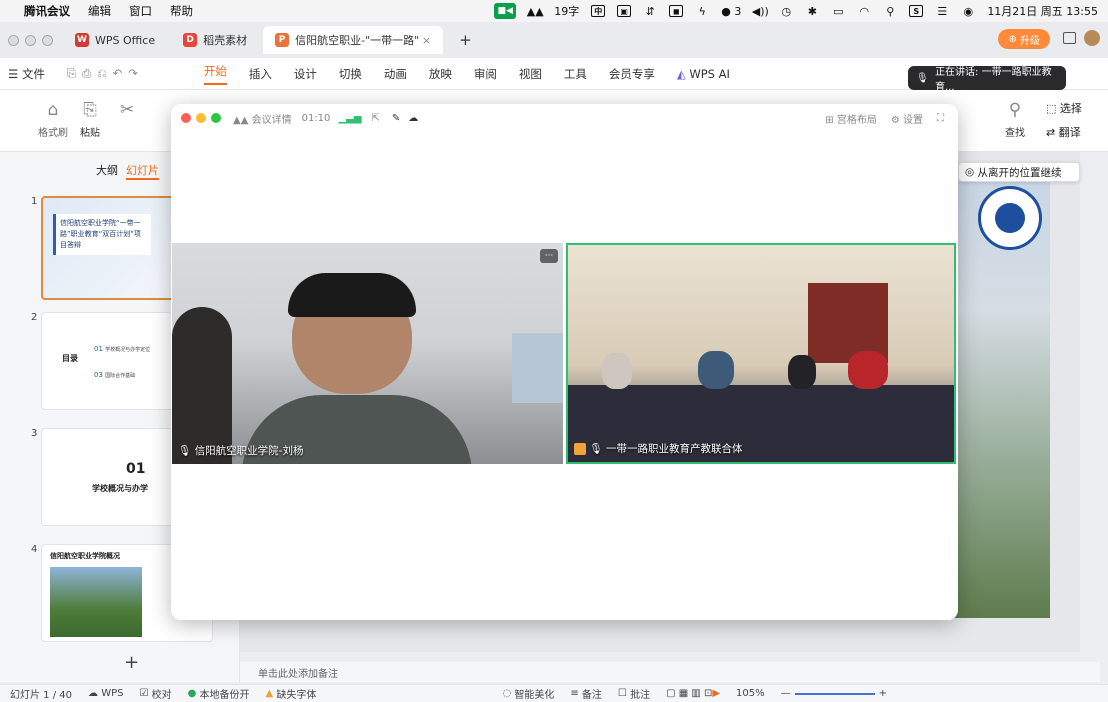  What do you see at coordinates (761, 353) in the screenshot?
I see `participant-video-2: 🎙 一带一路职业教育产教联合体` at bounding box center [761, 353].